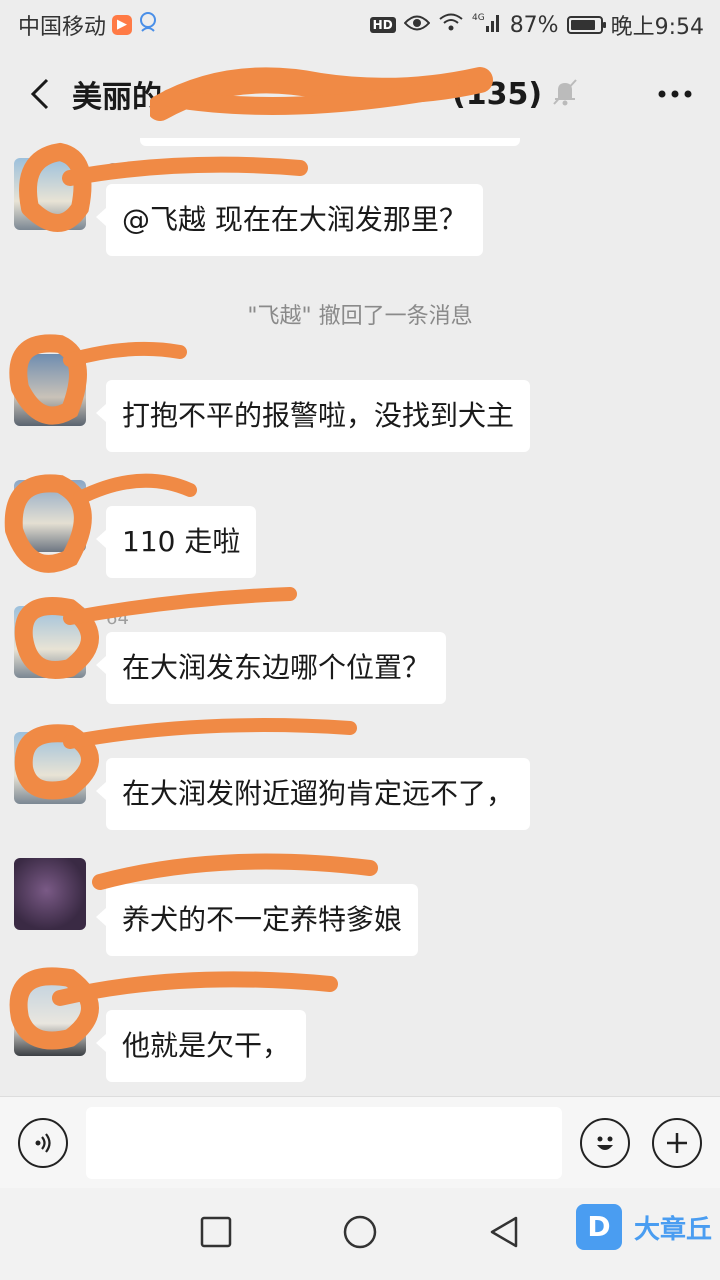 The width and height of the screenshot is (720, 1280). I want to click on message-bubble: 养犬的不一定养特爹娘, so click(257, 920).